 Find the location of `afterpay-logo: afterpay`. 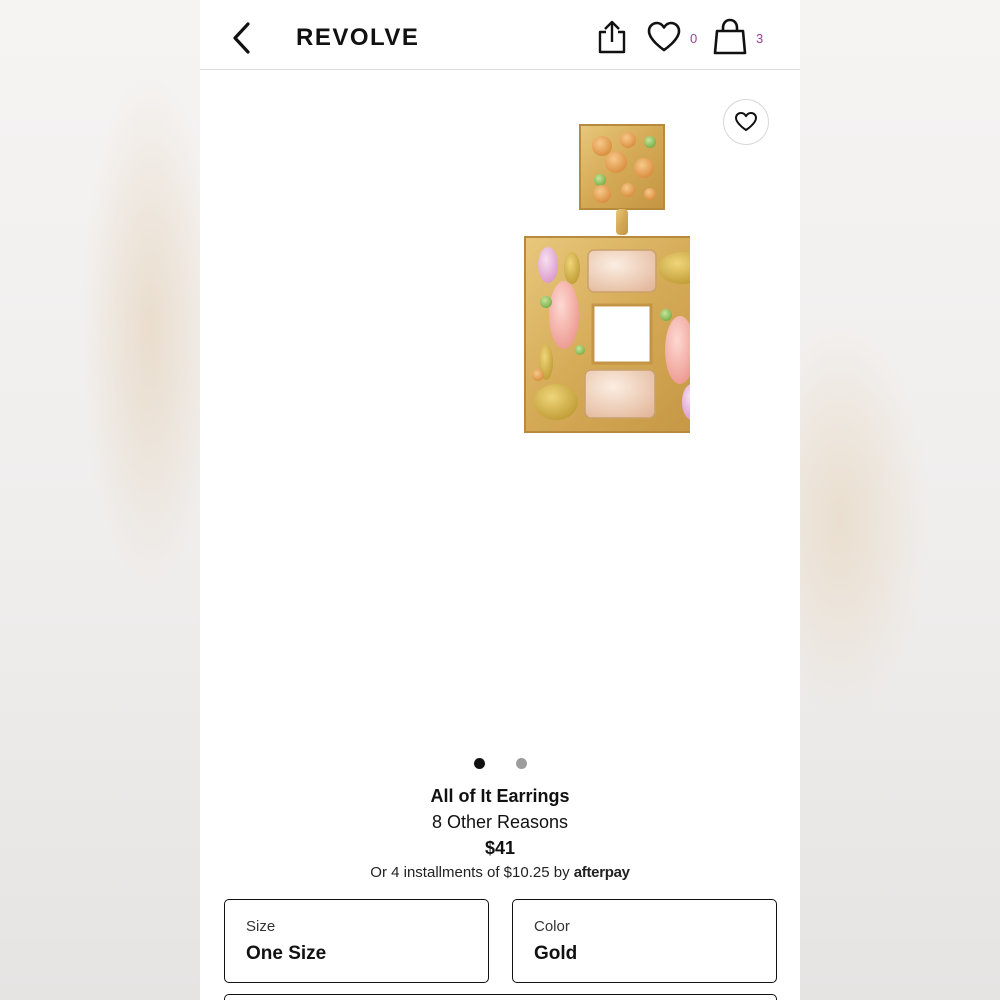

afterpay-logo: afterpay is located at coordinates (602, 872).